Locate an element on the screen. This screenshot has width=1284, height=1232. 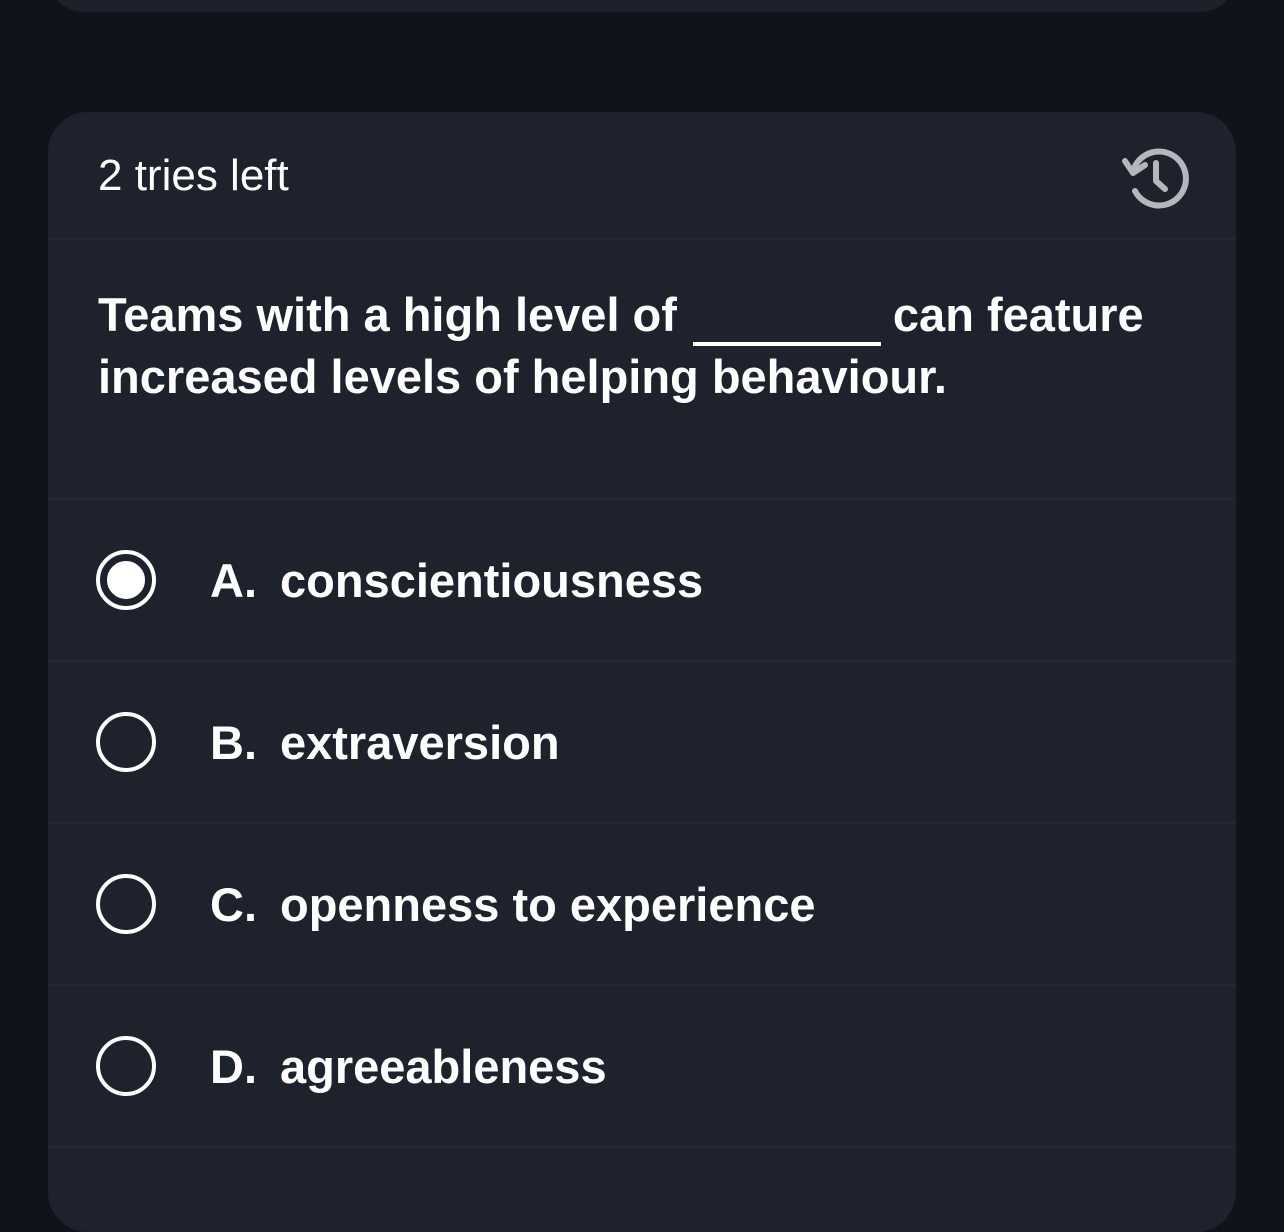
option-text: extraversion is located at coordinates (420, 742).